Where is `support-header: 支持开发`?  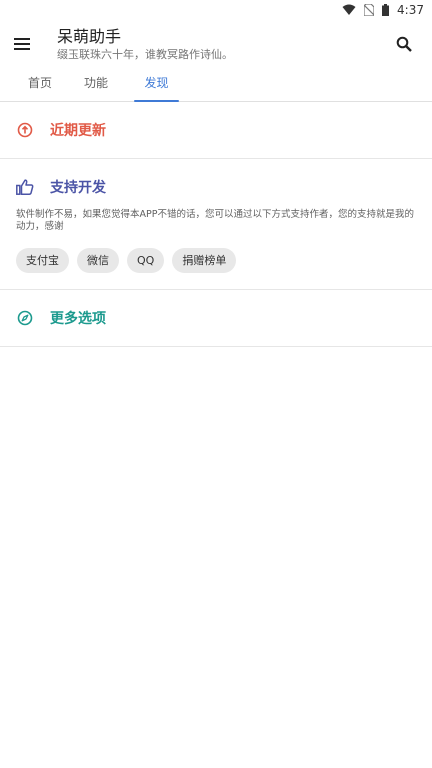
support-header: 支持开发 is located at coordinates (216, 187).